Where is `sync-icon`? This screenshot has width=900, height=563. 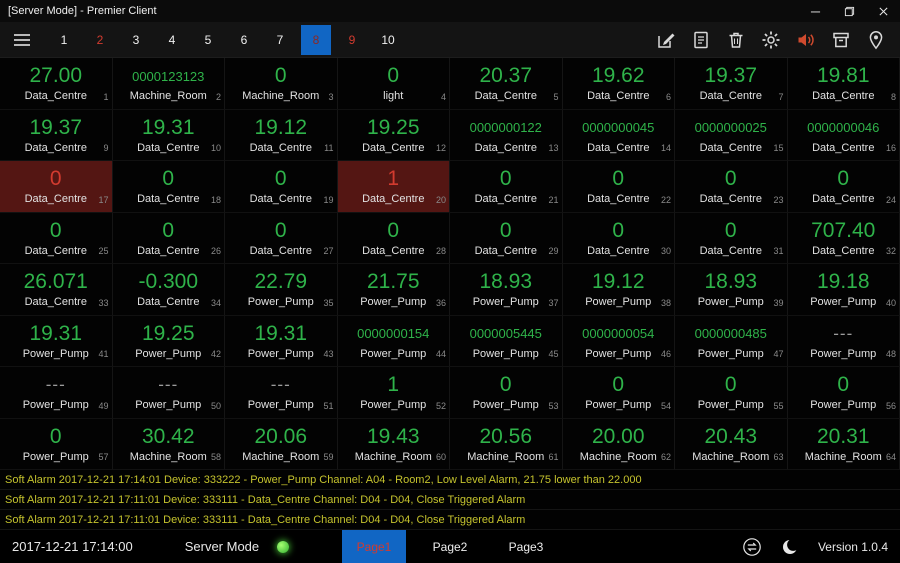
sync-icon is located at coordinates (752, 547).